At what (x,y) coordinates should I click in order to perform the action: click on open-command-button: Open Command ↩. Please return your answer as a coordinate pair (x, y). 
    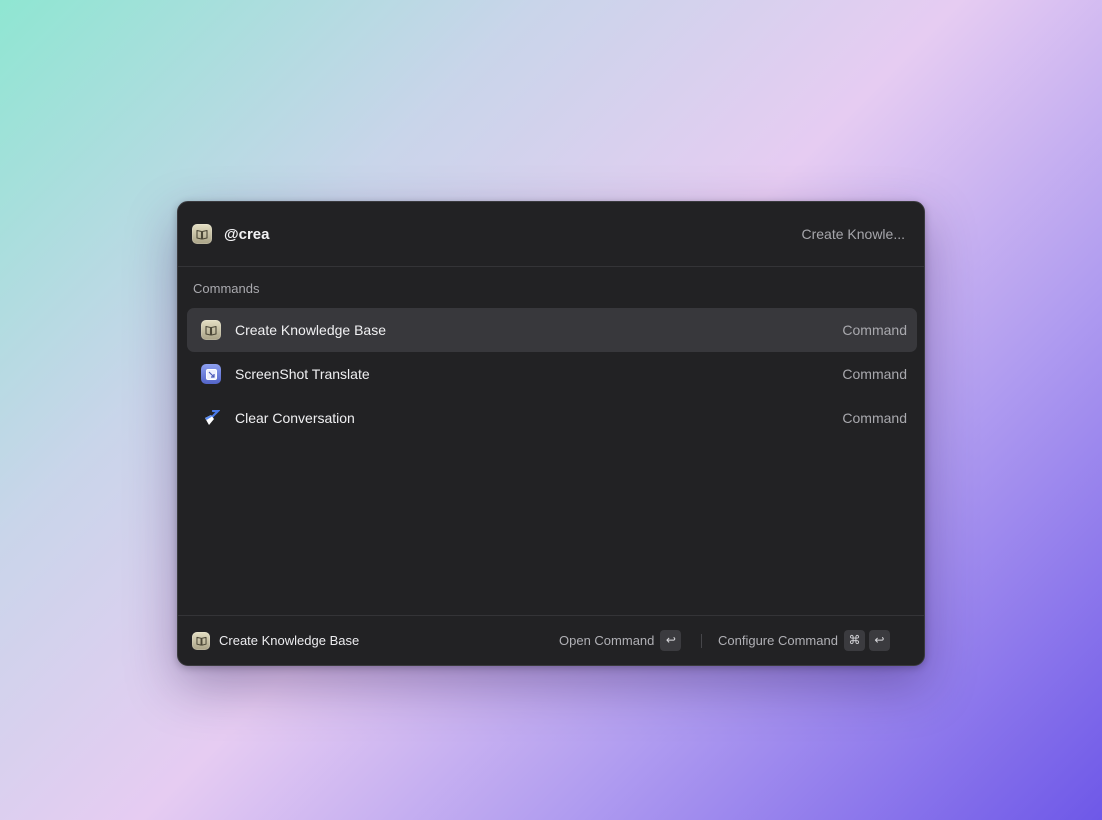
    Looking at the image, I should click on (620, 640).